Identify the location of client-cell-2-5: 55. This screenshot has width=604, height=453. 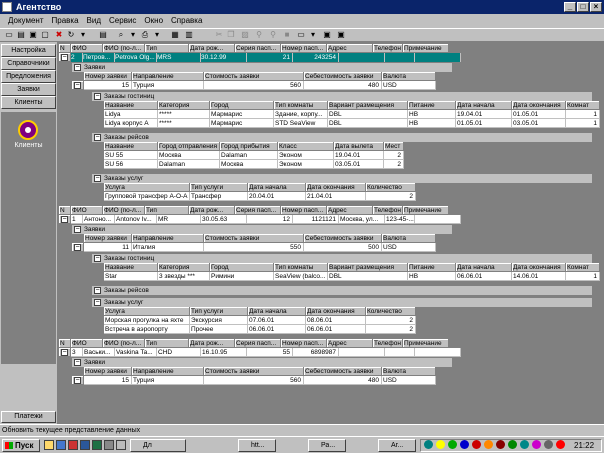
(270, 352).